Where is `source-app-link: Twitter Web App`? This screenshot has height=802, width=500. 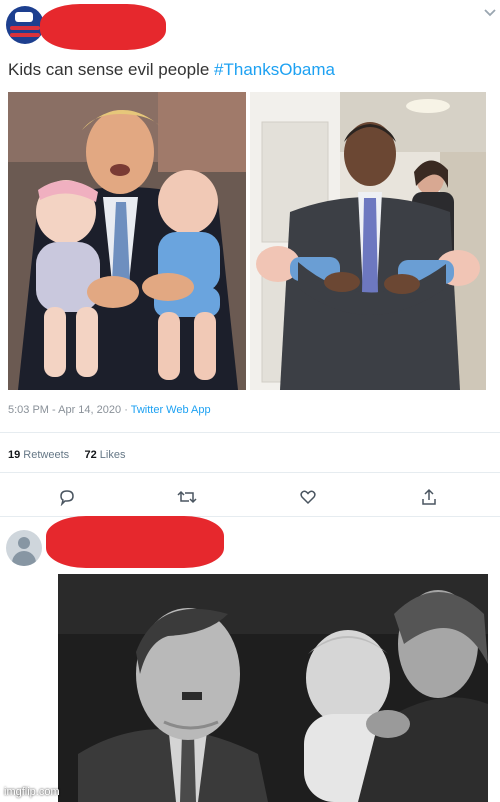 source-app-link: Twitter Web App is located at coordinates (171, 410).